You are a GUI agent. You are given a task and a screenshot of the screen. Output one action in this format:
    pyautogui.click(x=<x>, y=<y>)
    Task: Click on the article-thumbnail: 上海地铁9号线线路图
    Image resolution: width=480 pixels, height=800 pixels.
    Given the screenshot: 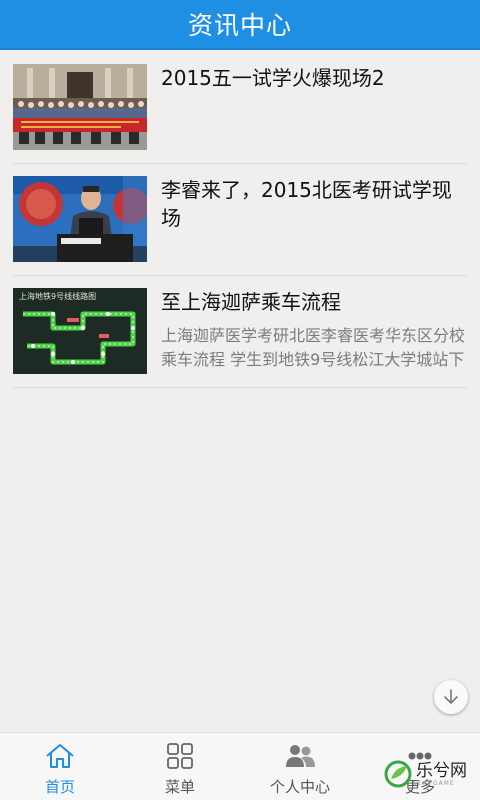 What is the action you would take?
    pyautogui.click(x=80, y=331)
    